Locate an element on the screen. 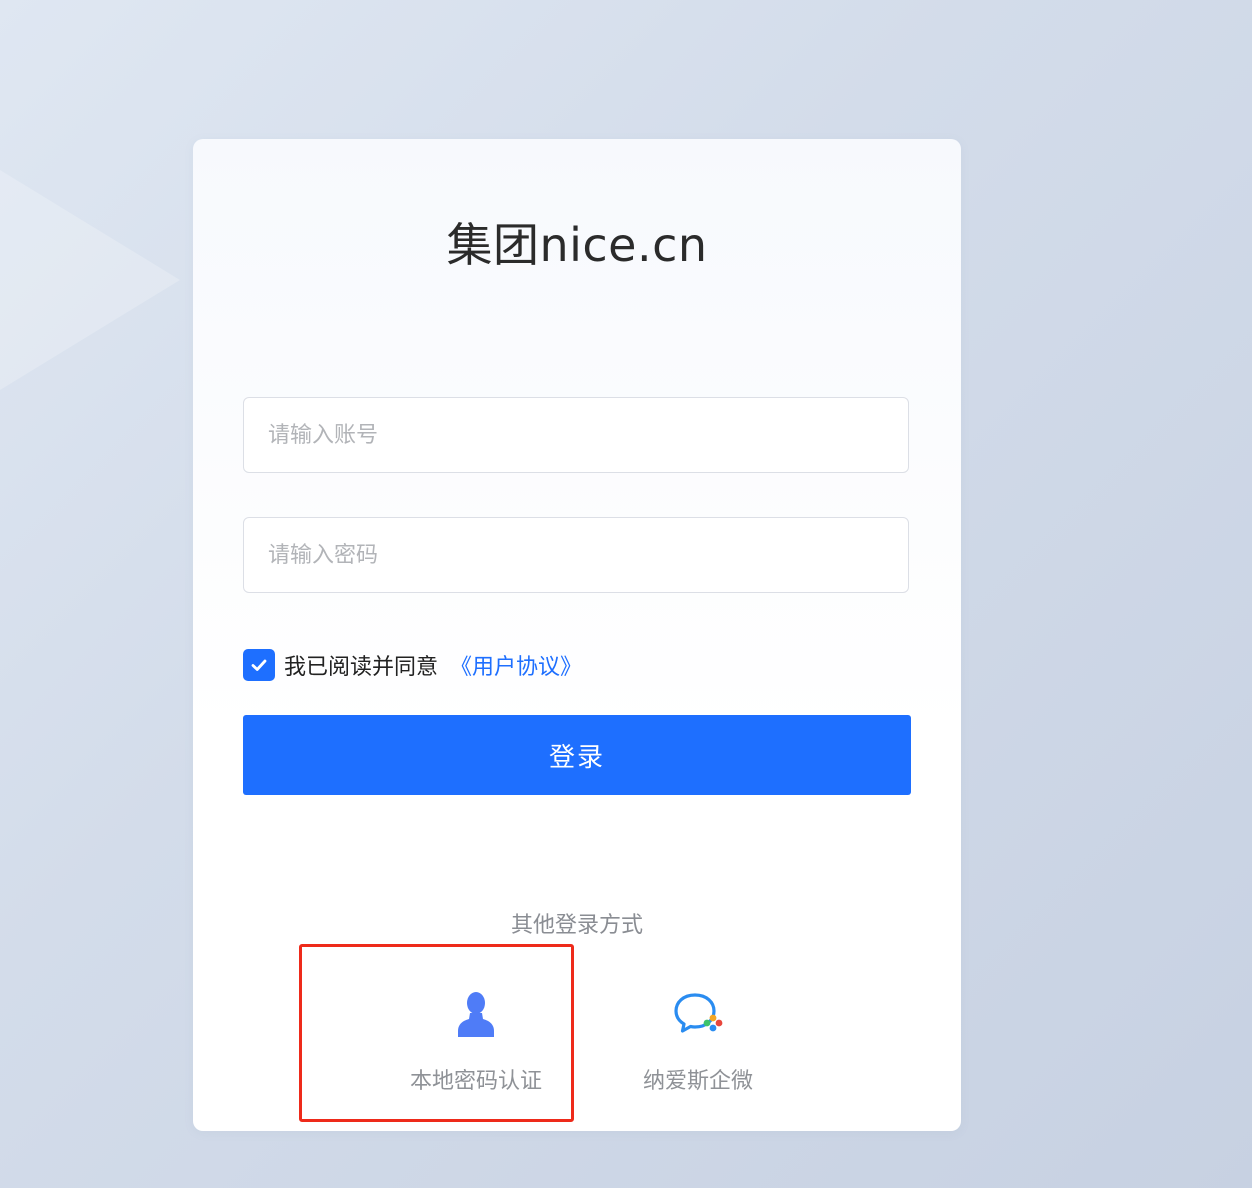  account-field is located at coordinates (576, 435).